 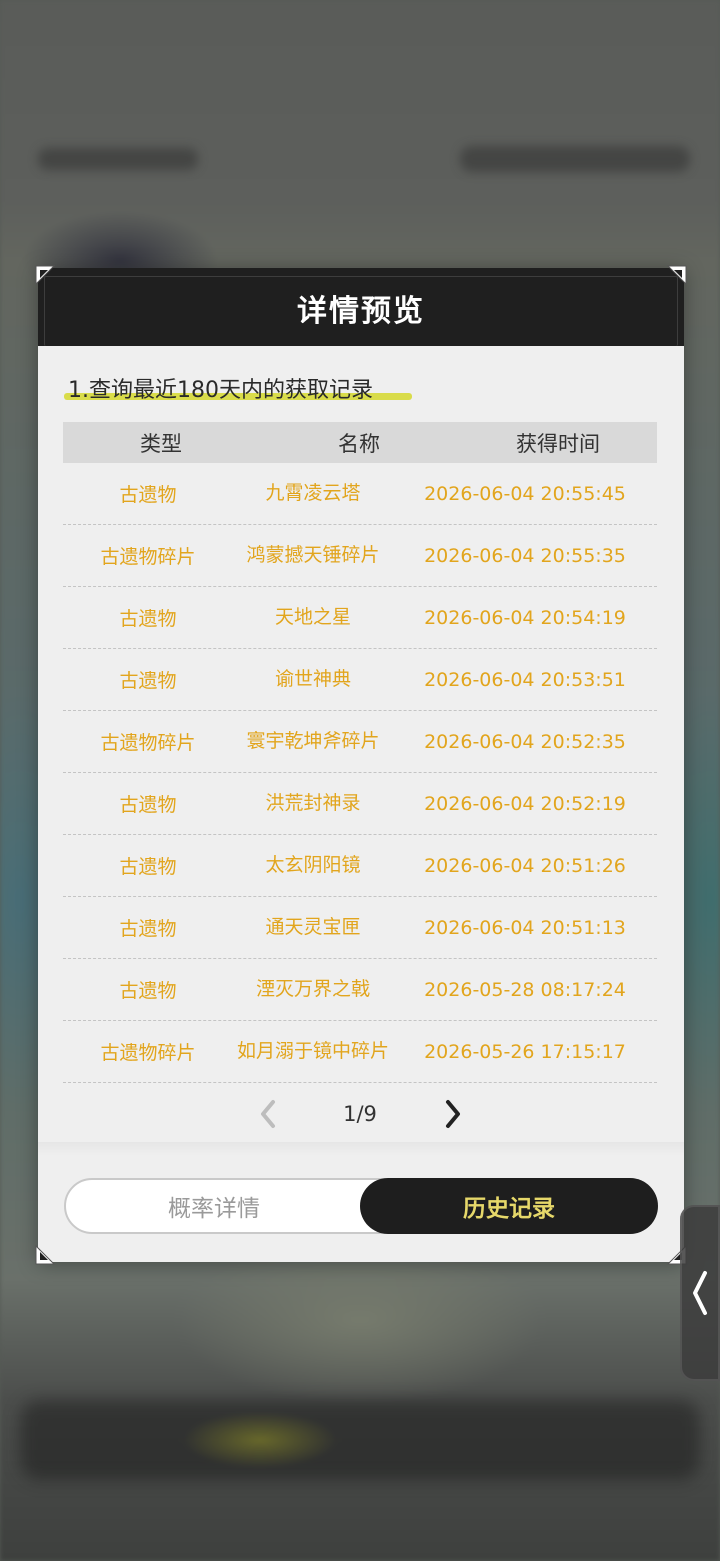 I want to click on table-row: 古遗物 通天灵宝匣 2026-06-04 20:51:13, so click(x=360, y=928).